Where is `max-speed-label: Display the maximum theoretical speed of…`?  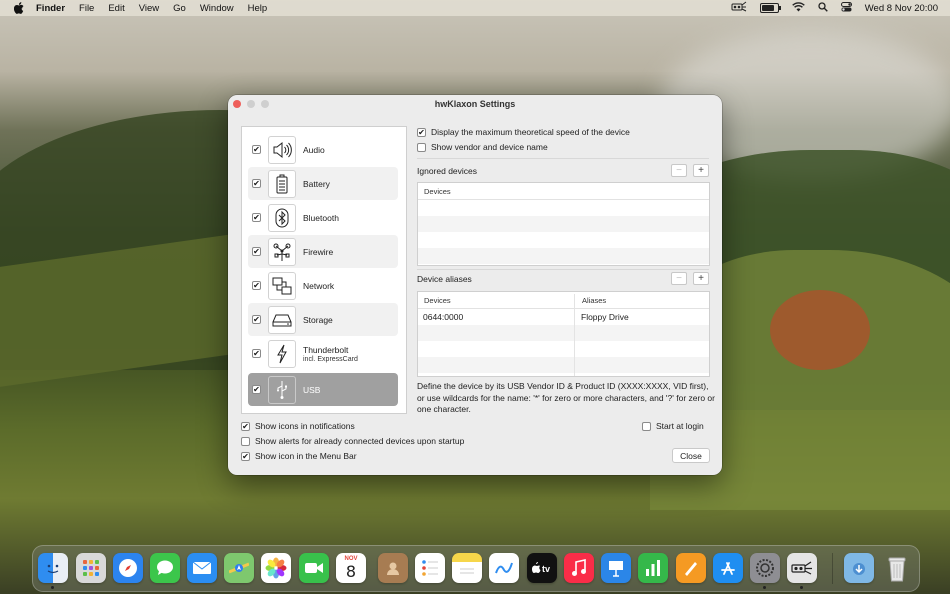
max-speed-label: Display the maximum theoretical speed of… is located at coordinates (530, 132).